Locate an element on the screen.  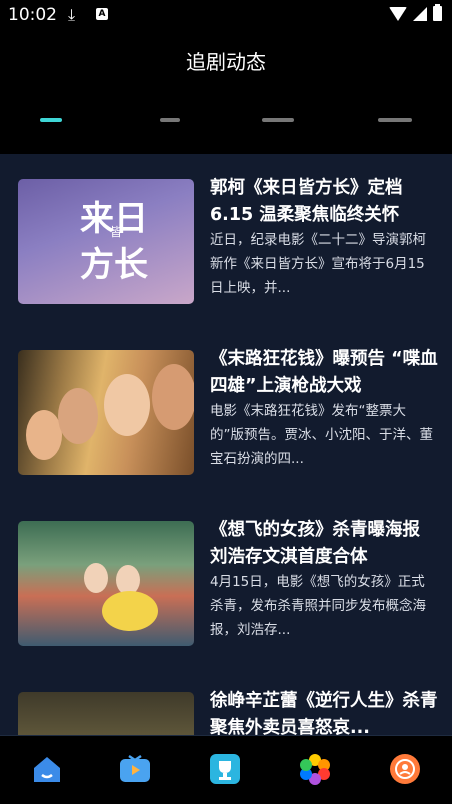
home-icon is located at coordinates (47, 769).